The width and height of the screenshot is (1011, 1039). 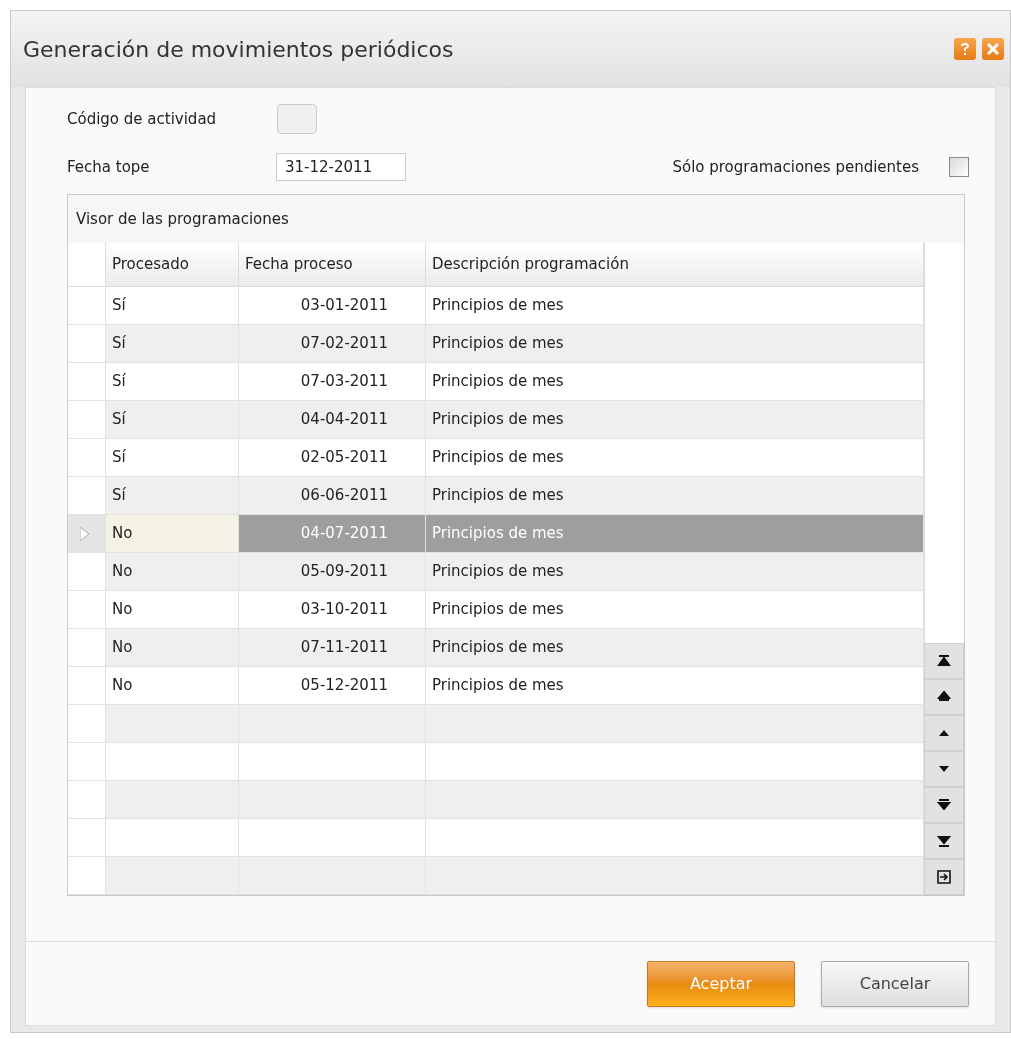 What do you see at coordinates (496, 610) in the screenshot?
I see `table-row: No 03-10-2011 Principios de mes` at bounding box center [496, 610].